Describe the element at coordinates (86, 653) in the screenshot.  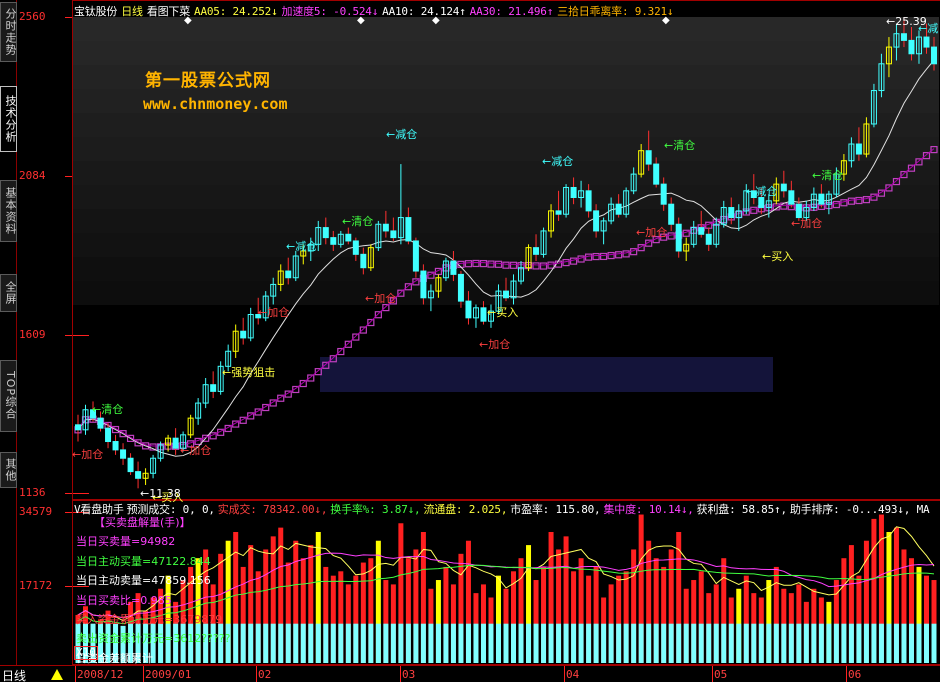
I see `volume-scale-badge: X10` at that location.